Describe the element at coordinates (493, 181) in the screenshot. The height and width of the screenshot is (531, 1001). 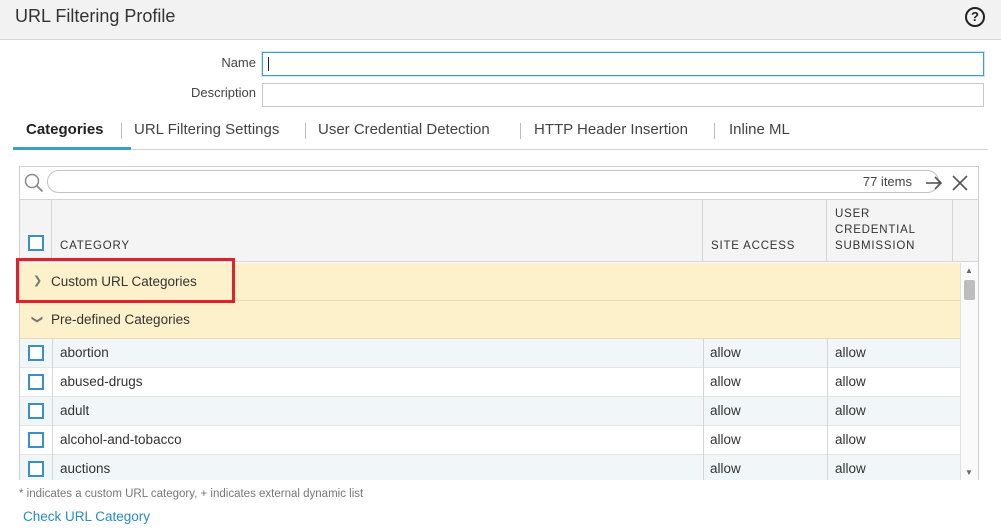
I see `filter-input` at that location.